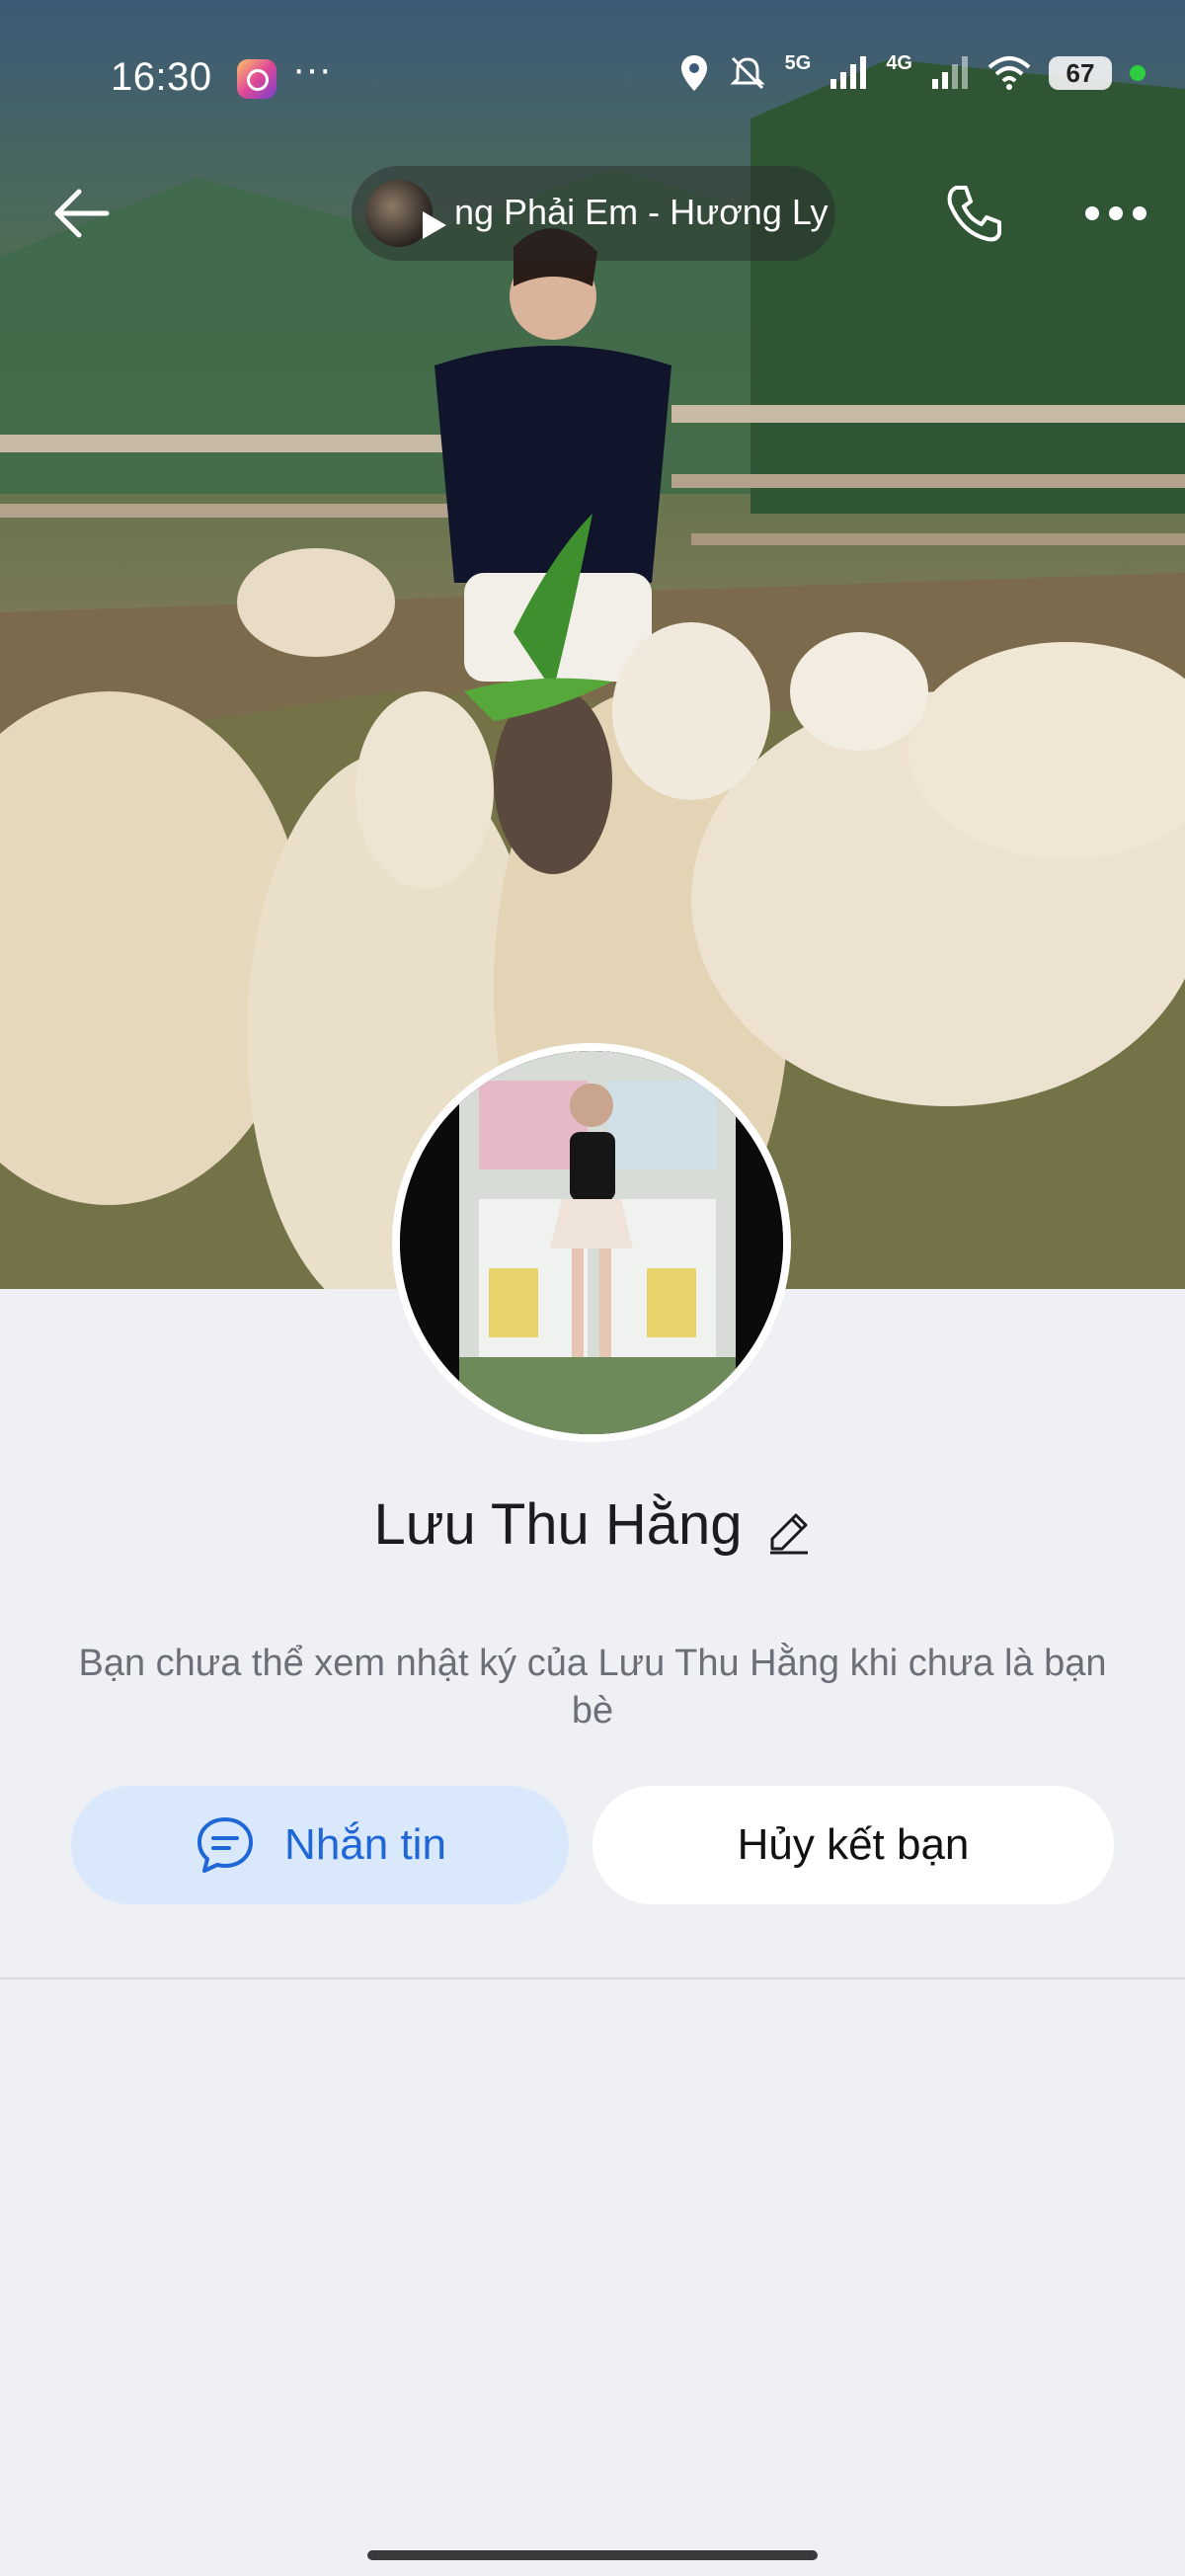  I want to click on instagram-icon, so click(256, 79).